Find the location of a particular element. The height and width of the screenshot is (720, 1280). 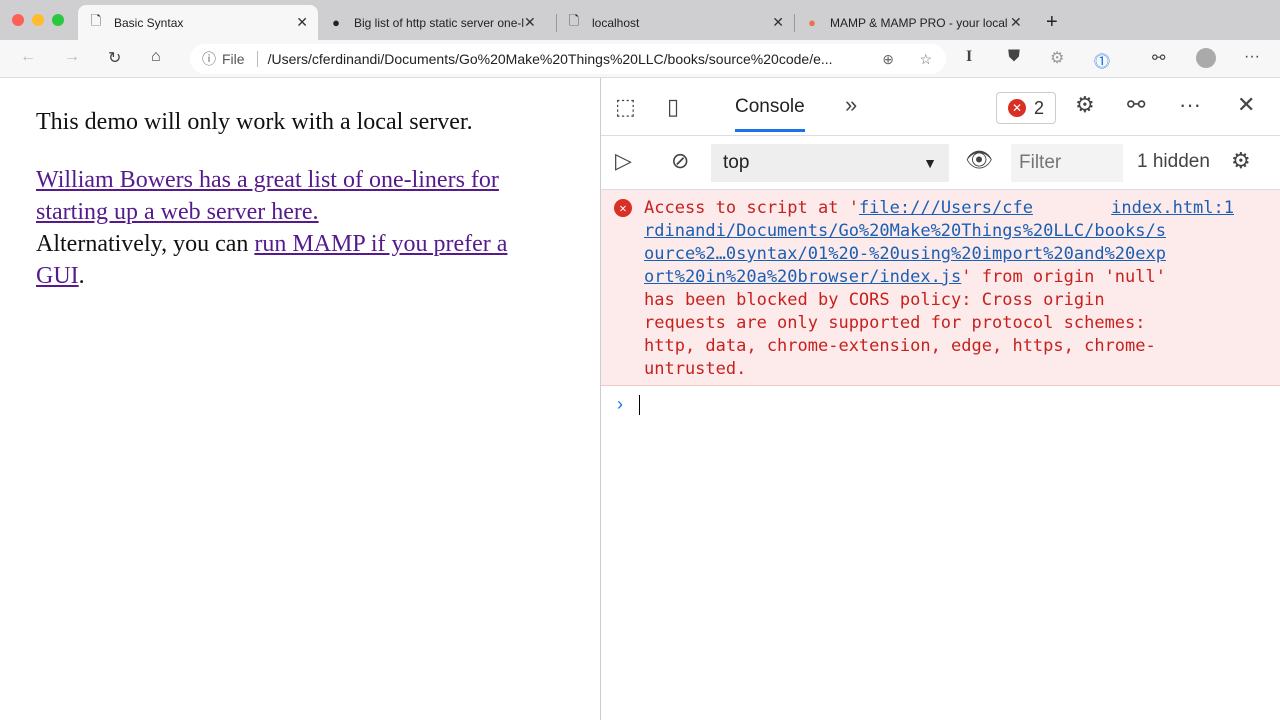

hidden-count: 1 hidden is located at coordinates (1173, 161).